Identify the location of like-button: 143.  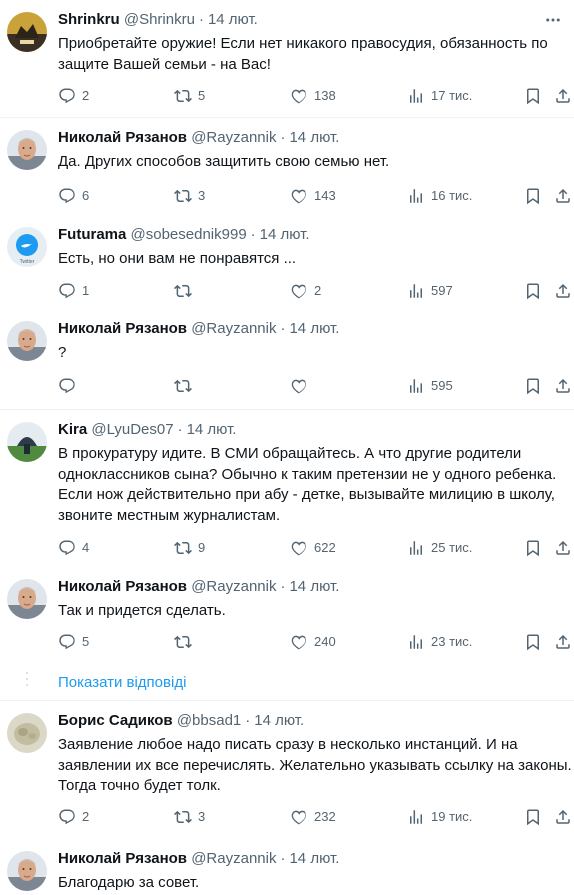
(313, 196).